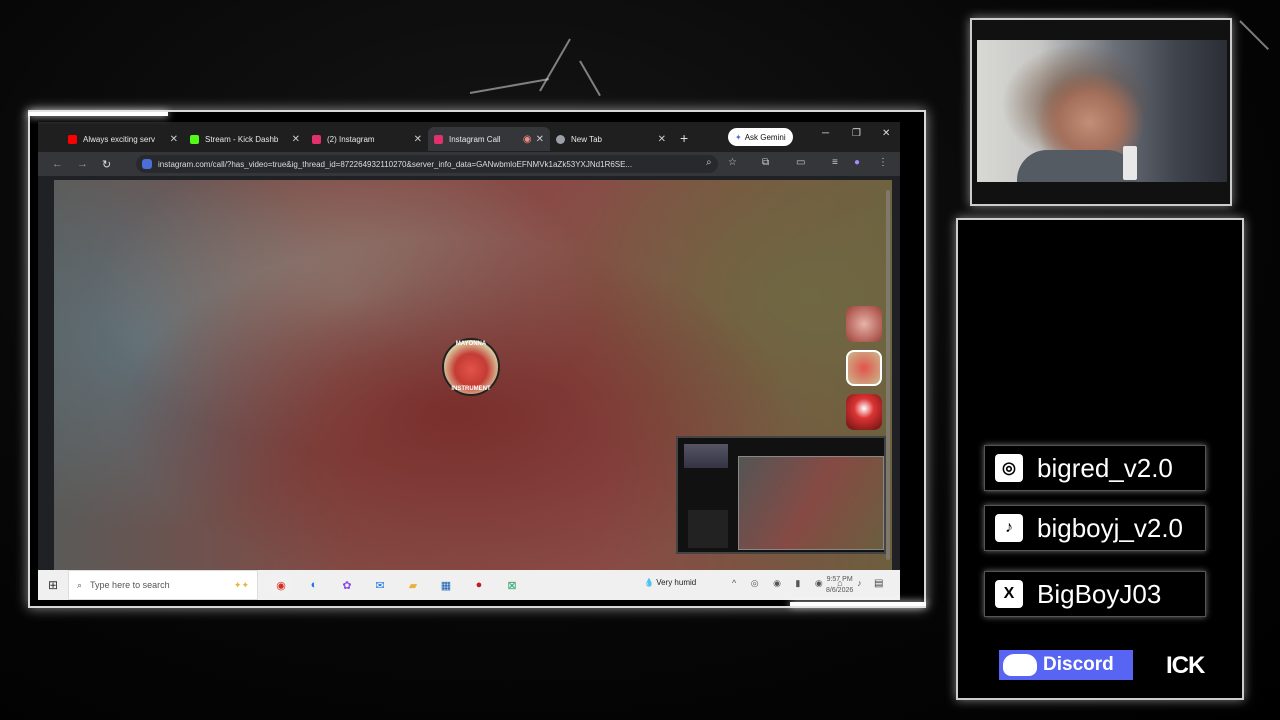  What do you see at coordinates (1009, 594) in the screenshot?
I see `x-icon: X` at bounding box center [1009, 594].